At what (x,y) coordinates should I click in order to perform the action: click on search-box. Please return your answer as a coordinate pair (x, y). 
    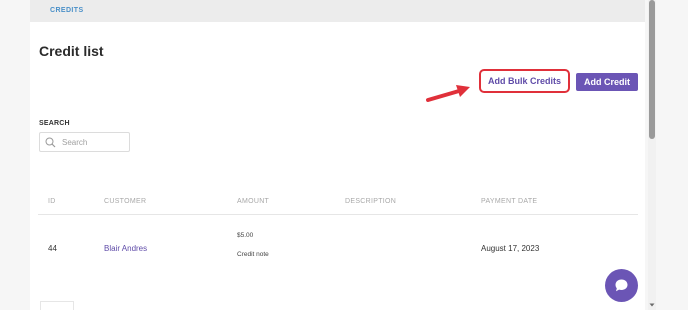
    Looking at the image, I should click on (84, 142).